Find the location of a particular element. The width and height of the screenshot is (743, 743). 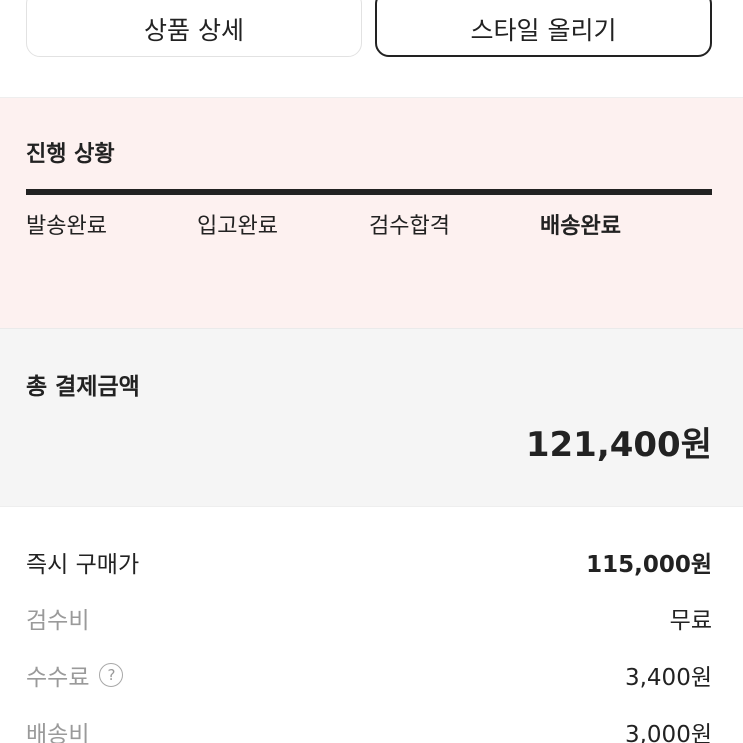

breakdown-row-inspection-fee: 검수비 무료 is located at coordinates (369, 618).